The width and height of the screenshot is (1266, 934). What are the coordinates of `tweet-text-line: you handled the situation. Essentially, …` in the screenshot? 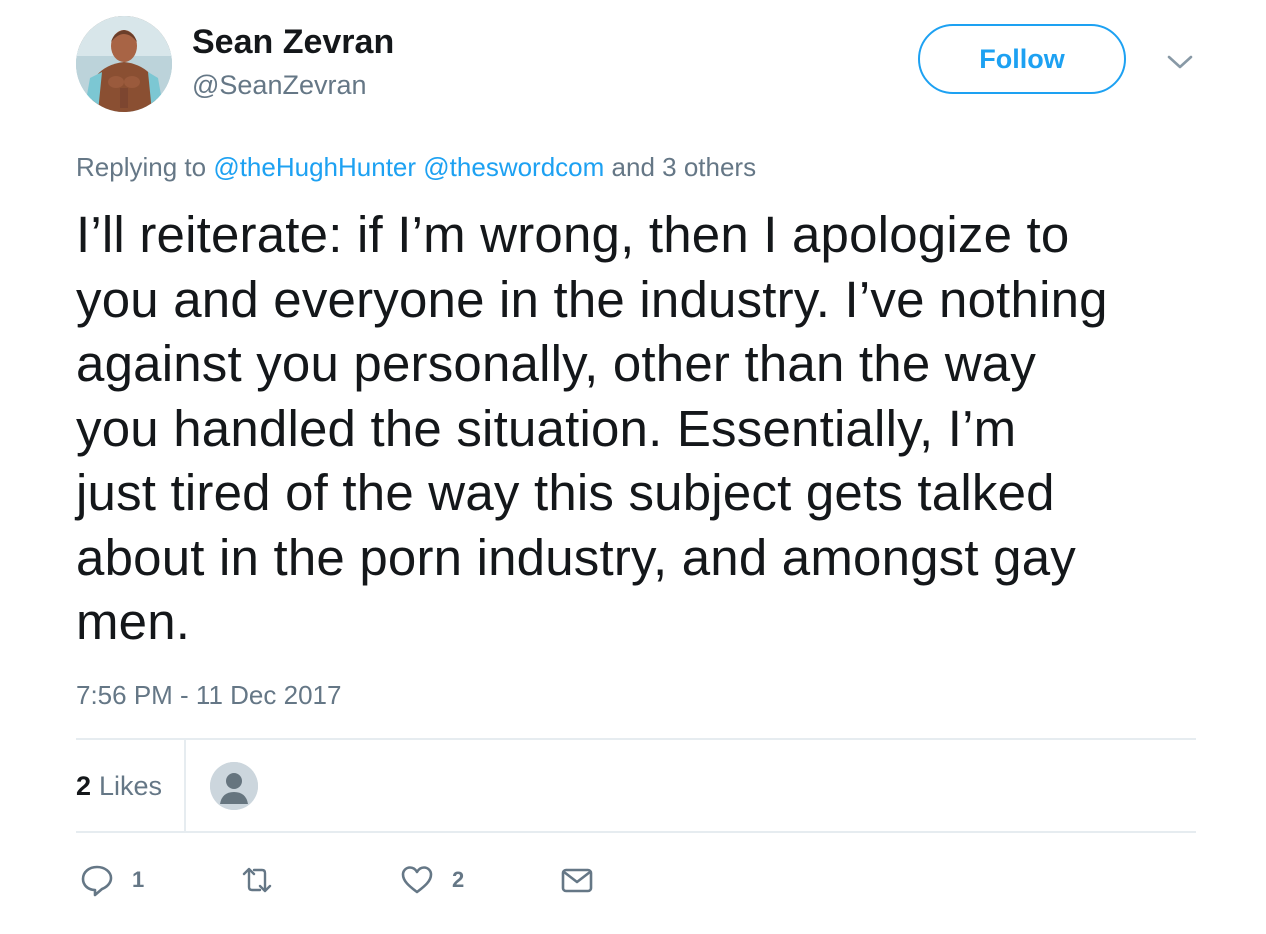 It's located at (546, 428).